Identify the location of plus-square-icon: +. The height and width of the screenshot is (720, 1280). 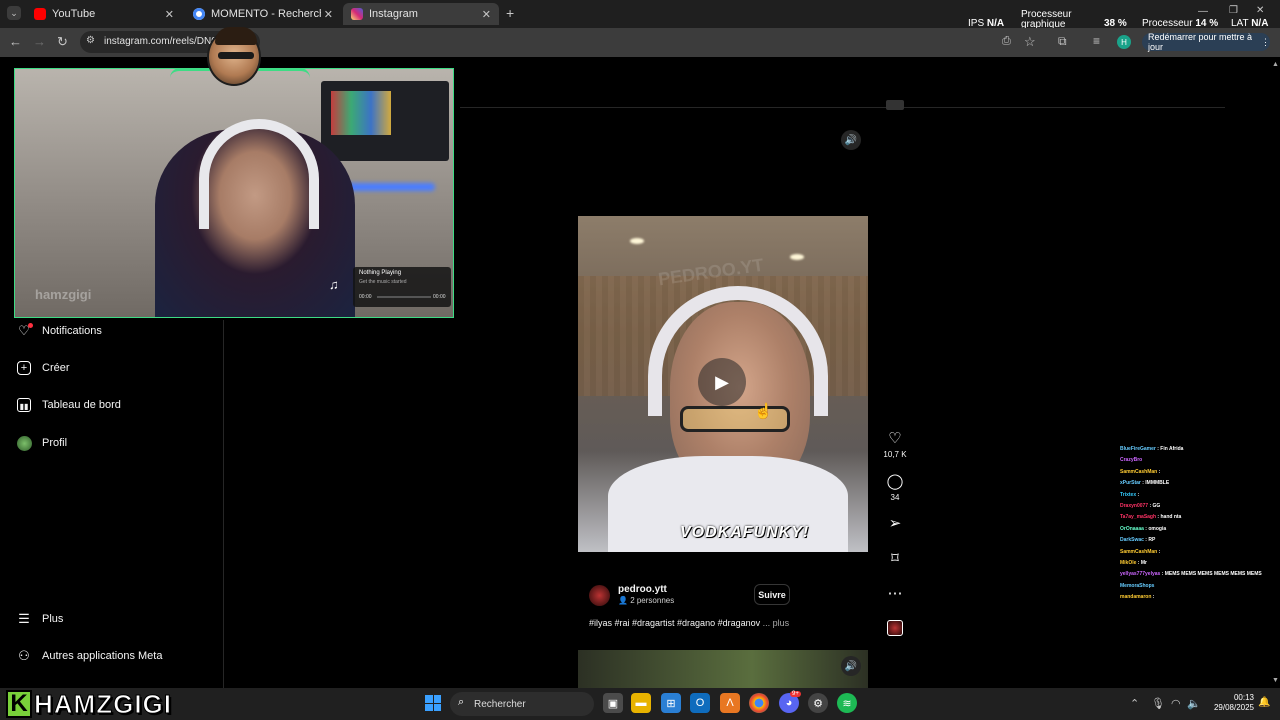
(24, 368).